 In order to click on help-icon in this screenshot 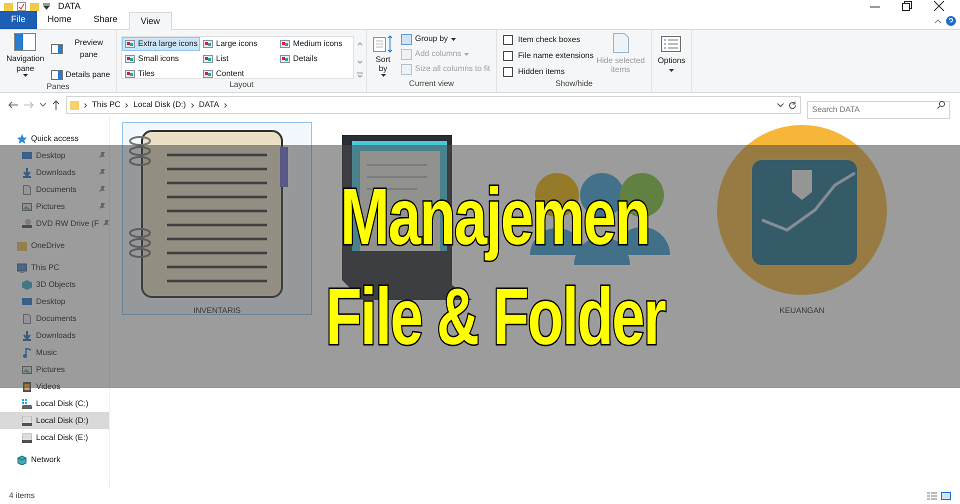, I will do `click(951, 21)`.